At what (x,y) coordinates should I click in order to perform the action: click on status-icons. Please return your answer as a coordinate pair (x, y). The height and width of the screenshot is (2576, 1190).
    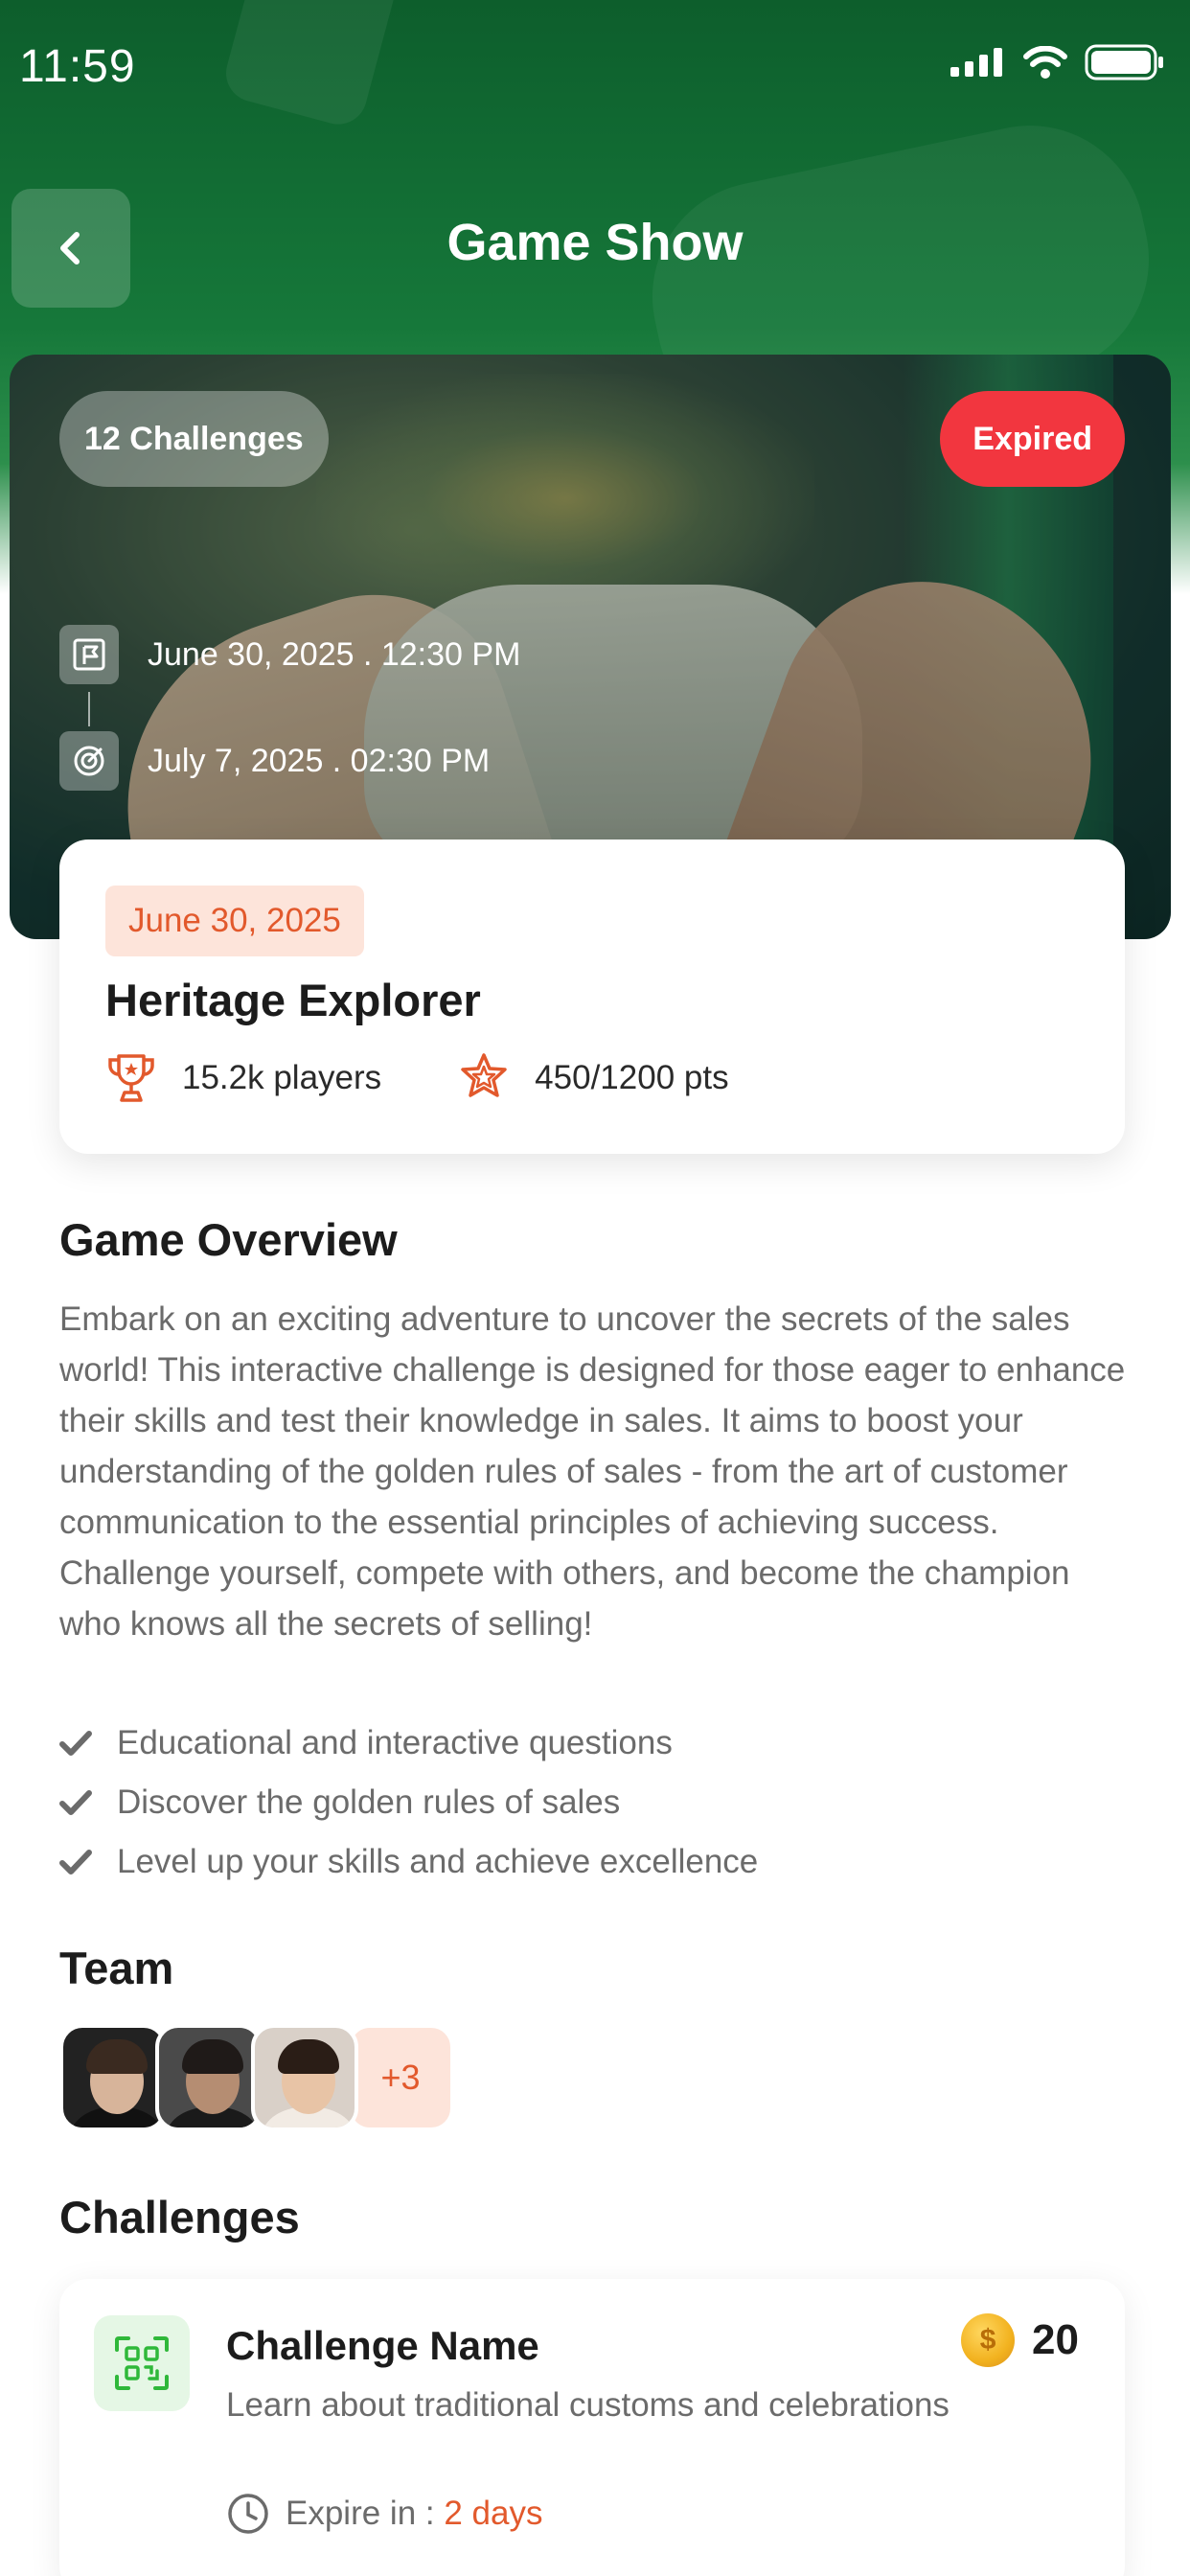
    Looking at the image, I should click on (1058, 62).